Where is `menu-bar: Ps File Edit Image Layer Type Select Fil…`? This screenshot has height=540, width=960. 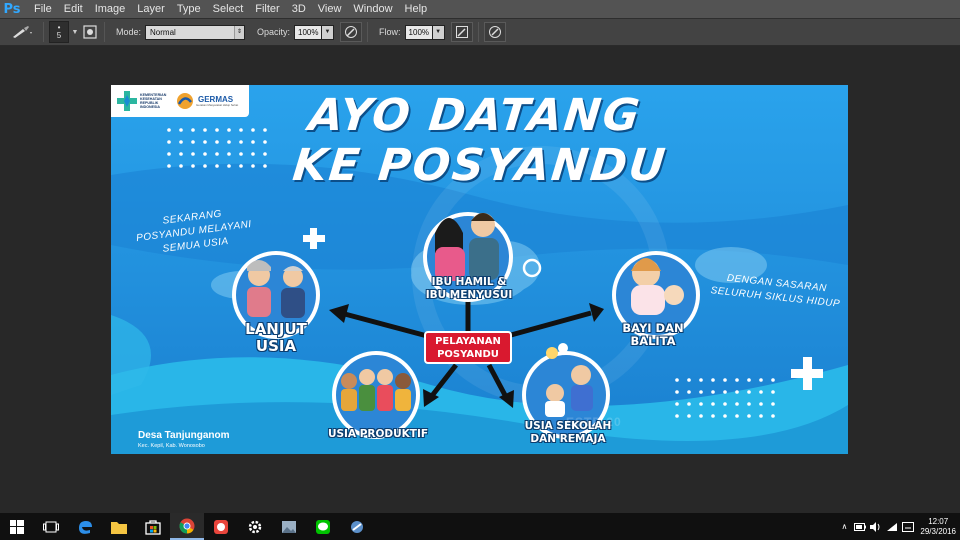
menu-bar: Ps File Edit Image Layer Type Select Fil… is located at coordinates (480, 9).